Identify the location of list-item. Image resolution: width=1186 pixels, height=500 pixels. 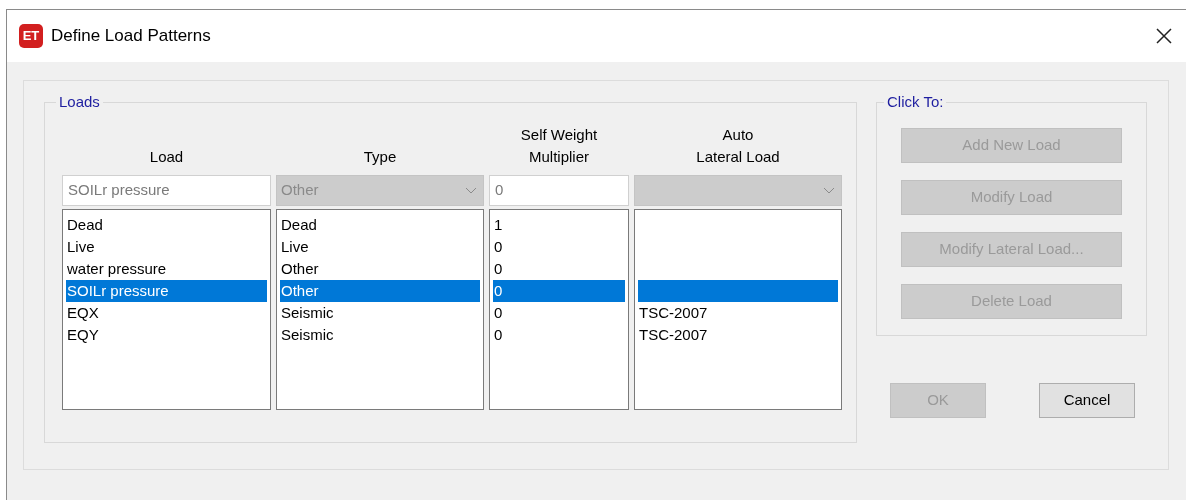
(738, 290).